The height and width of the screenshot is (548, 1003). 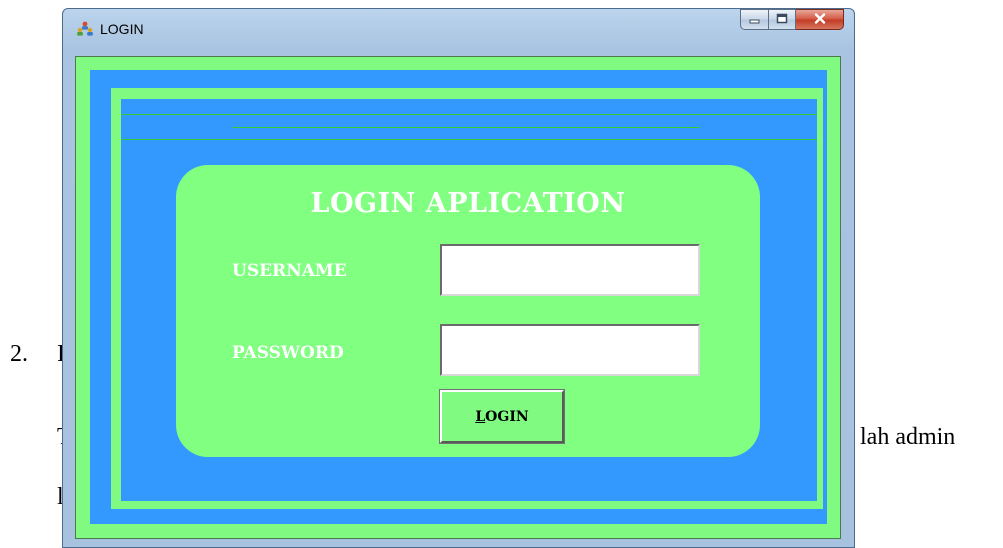 What do you see at coordinates (85, 29) in the screenshot?
I see `network-people-icon` at bounding box center [85, 29].